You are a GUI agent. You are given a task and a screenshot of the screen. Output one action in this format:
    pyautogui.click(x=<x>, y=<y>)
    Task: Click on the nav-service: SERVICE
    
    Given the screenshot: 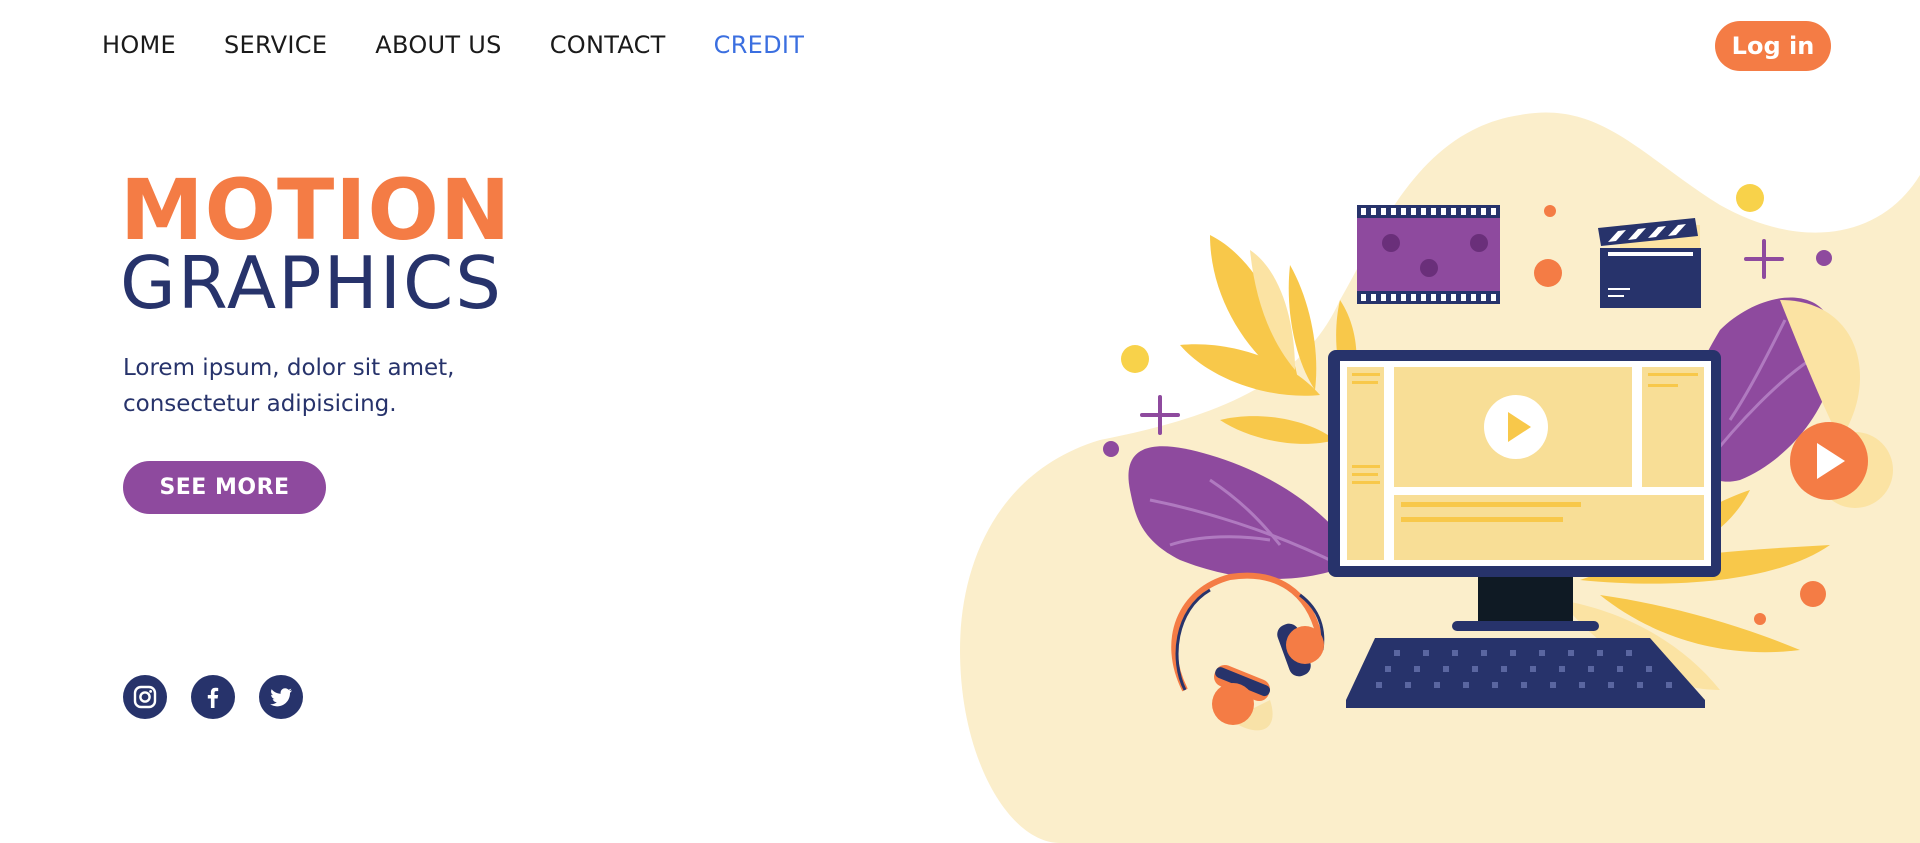 What is the action you would take?
    pyautogui.click(x=275, y=45)
    